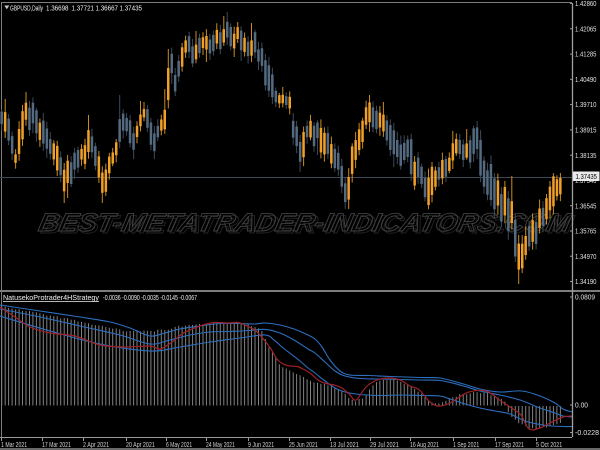  What do you see at coordinates (549, 444) in the screenshot?
I see `svg-text: 5 Oct 2021` at bounding box center [549, 444].